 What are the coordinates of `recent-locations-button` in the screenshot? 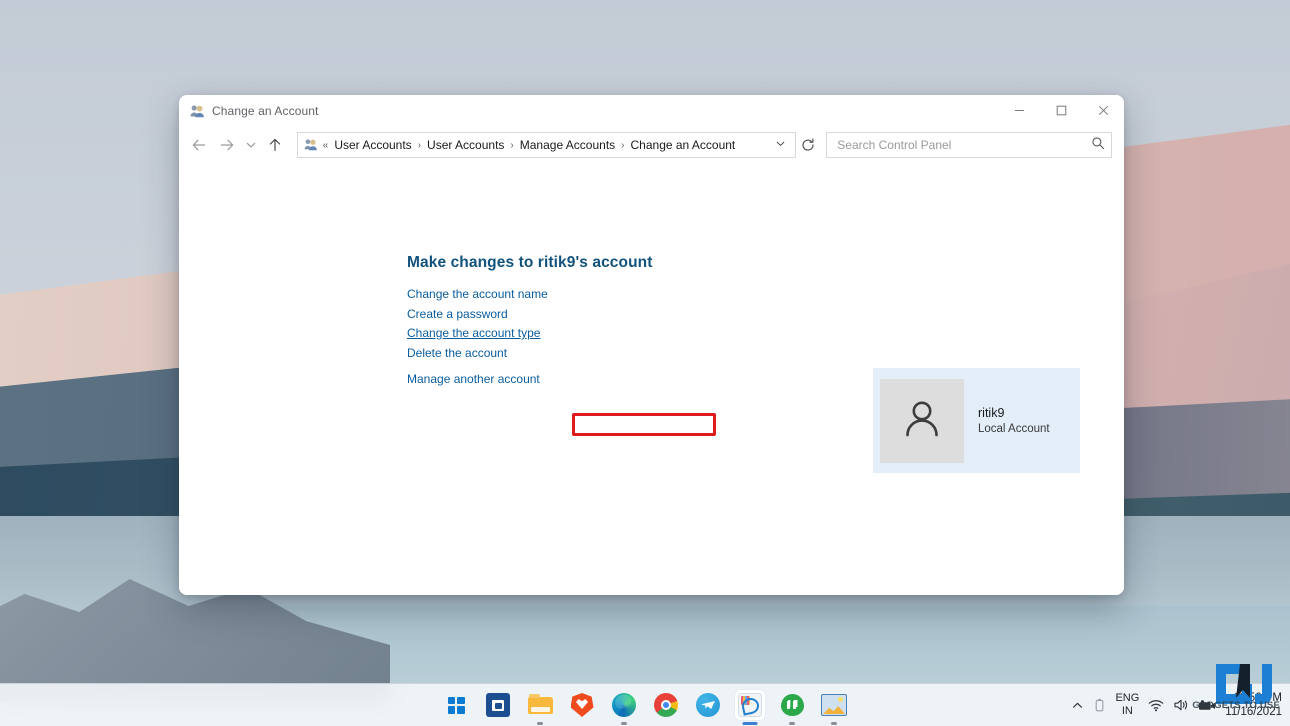 It's located at (251, 145).